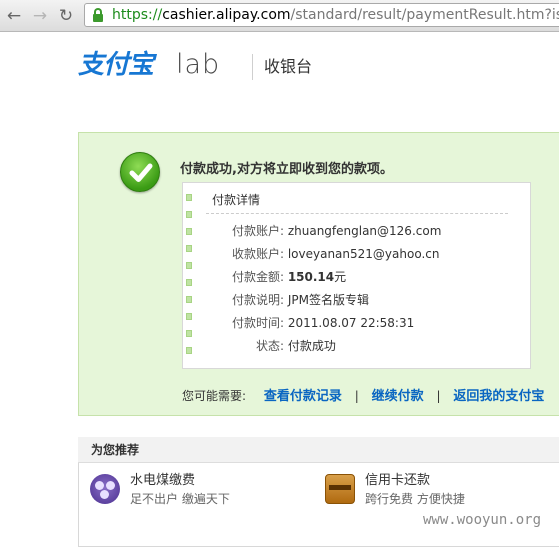 The image size is (559, 547). Describe the element at coordinates (214, 396) in the screenshot. I see `next-actions-label: 您可能需要:` at that location.